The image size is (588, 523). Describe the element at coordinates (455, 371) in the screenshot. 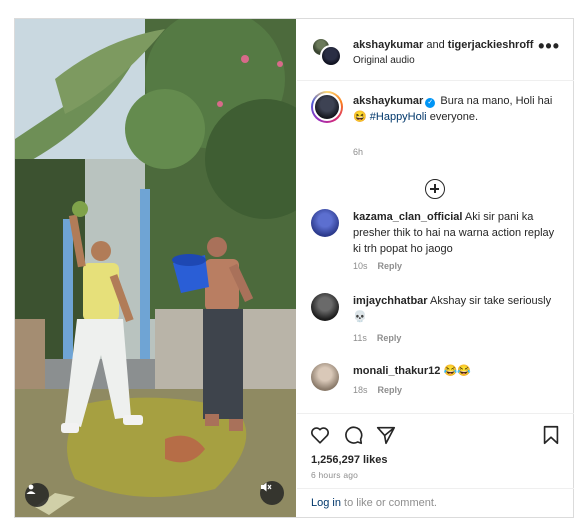

I see `comment-body: 😂😂` at that location.